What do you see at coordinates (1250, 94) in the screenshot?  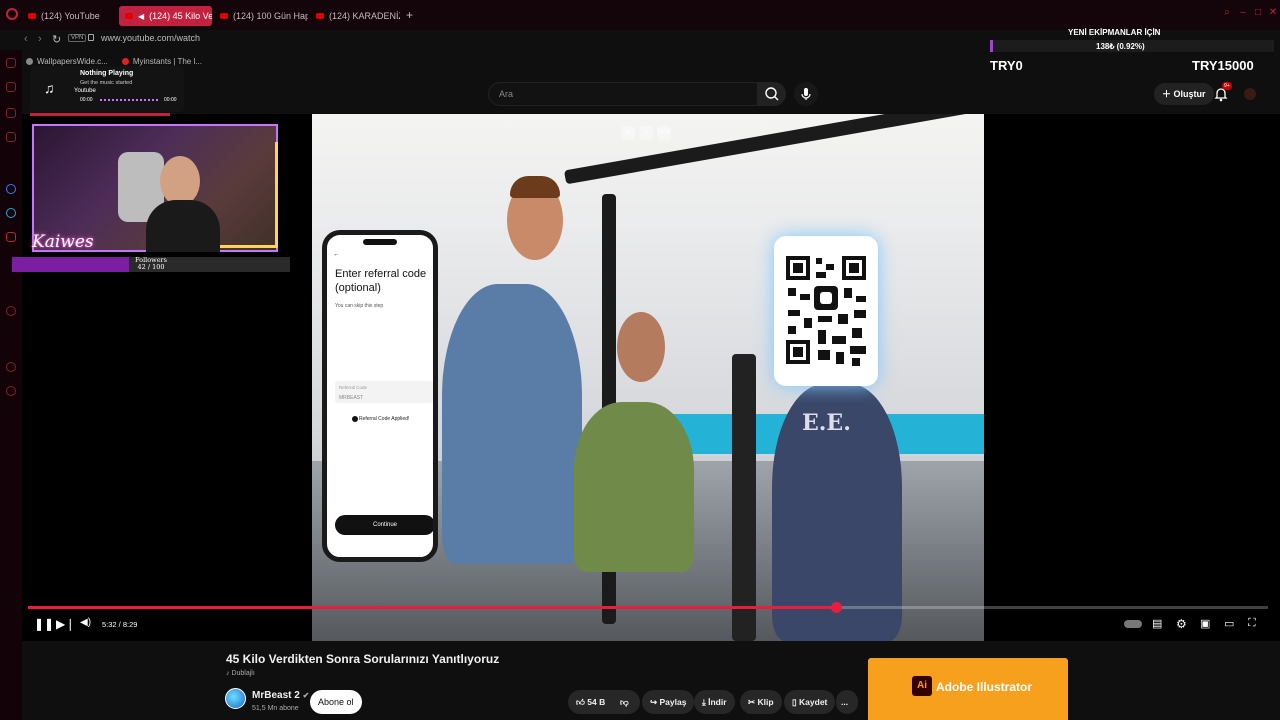 I see `account-avatar` at bounding box center [1250, 94].